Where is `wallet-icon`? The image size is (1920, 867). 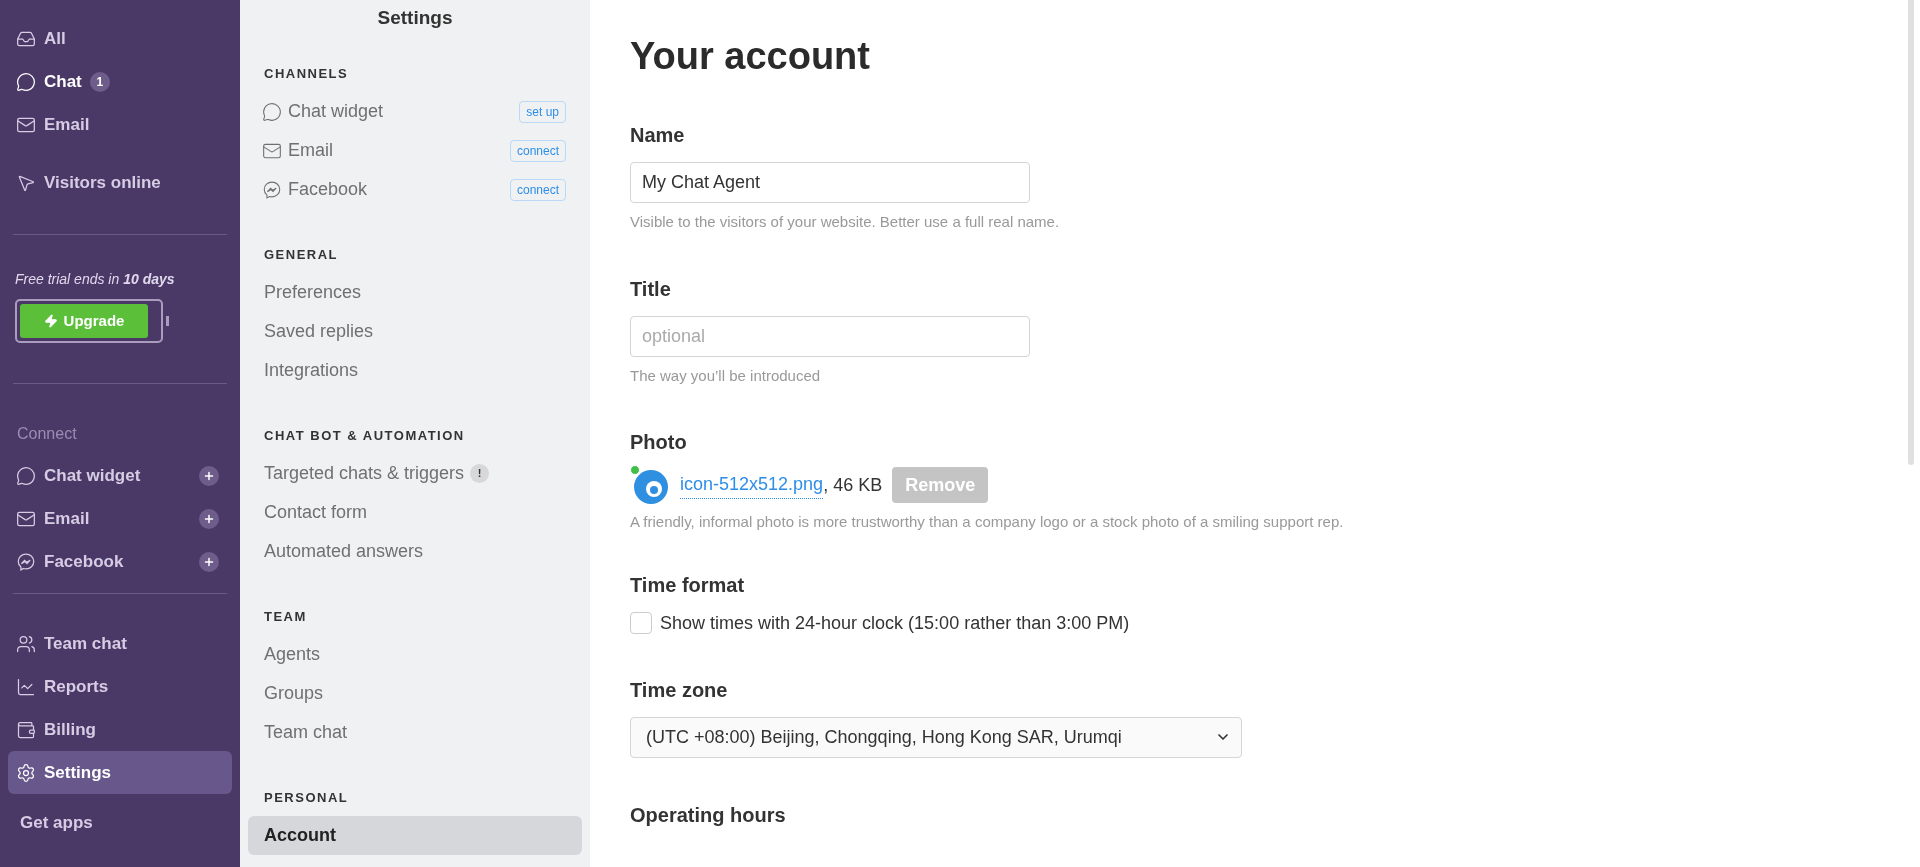 wallet-icon is located at coordinates (26, 729).